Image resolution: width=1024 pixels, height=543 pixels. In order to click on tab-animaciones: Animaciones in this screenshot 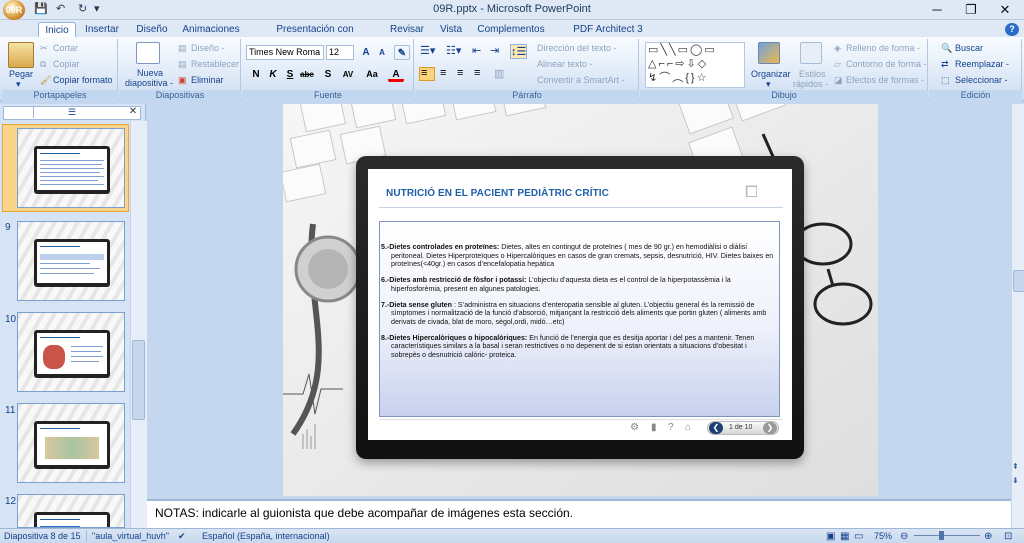, I will do `click(211, 30)`.